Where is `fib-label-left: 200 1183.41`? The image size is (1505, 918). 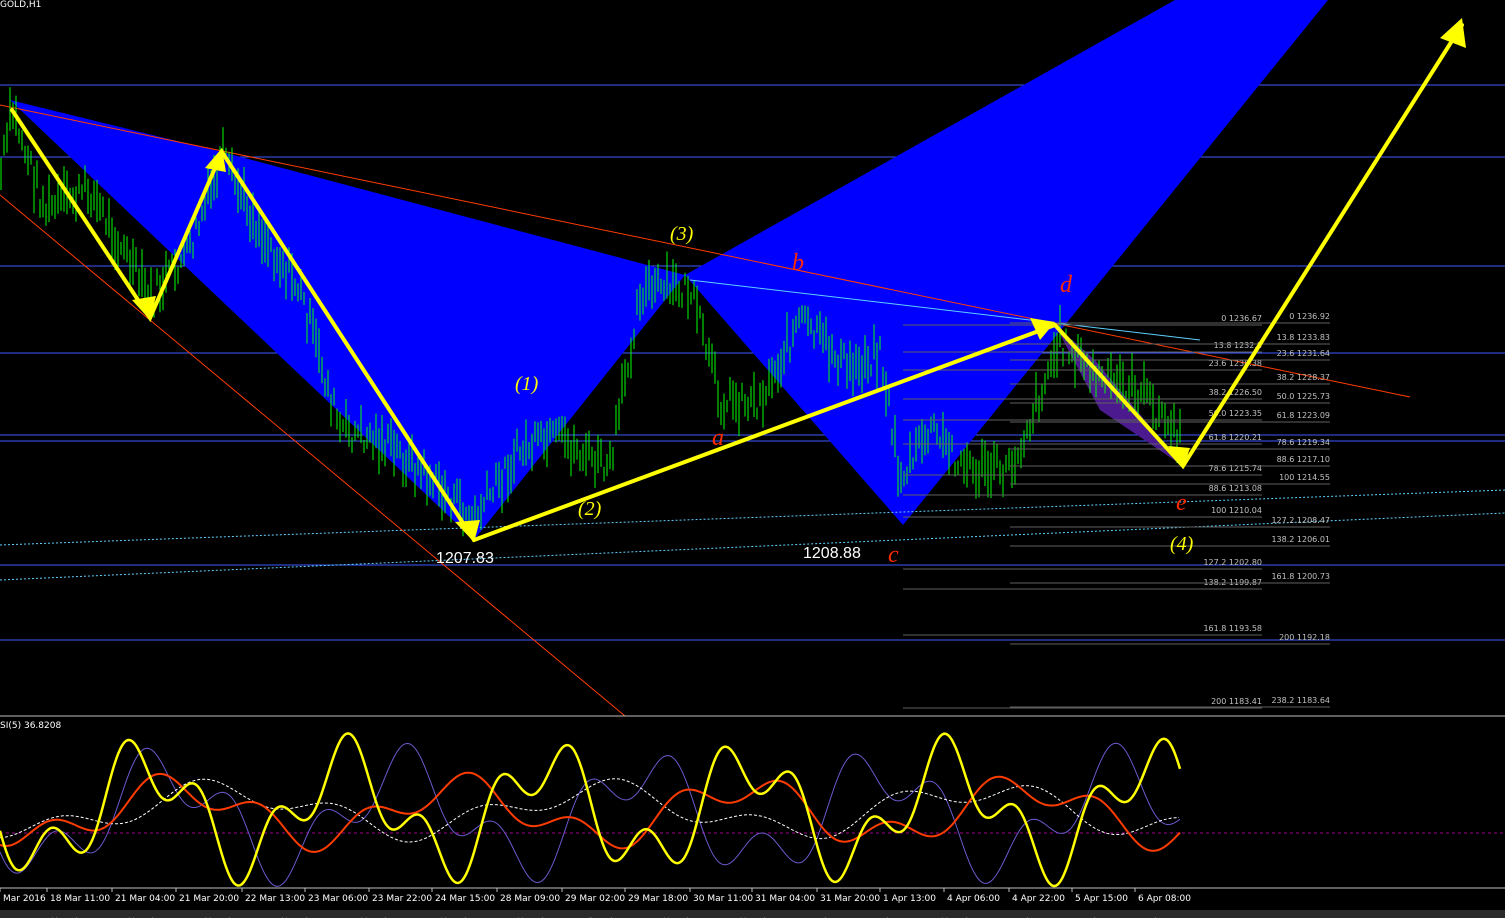
fib-label-left: 200 1183.41 is located at coordinates (1236, 701).